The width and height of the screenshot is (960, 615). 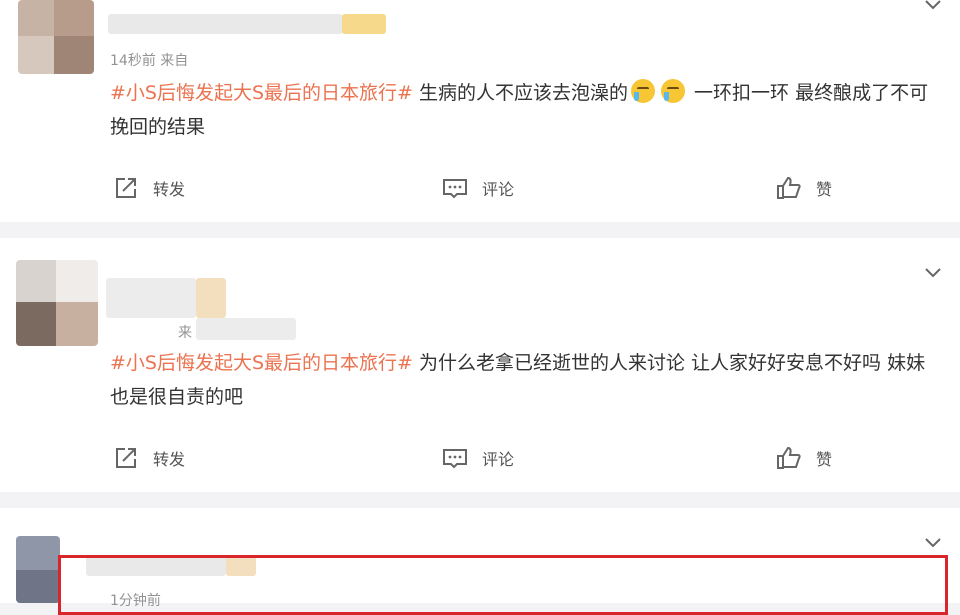 What do you see at coordinates (185, 333) in the screenshot?
I see `post-meta: 来` at bounding box center [185, 333].